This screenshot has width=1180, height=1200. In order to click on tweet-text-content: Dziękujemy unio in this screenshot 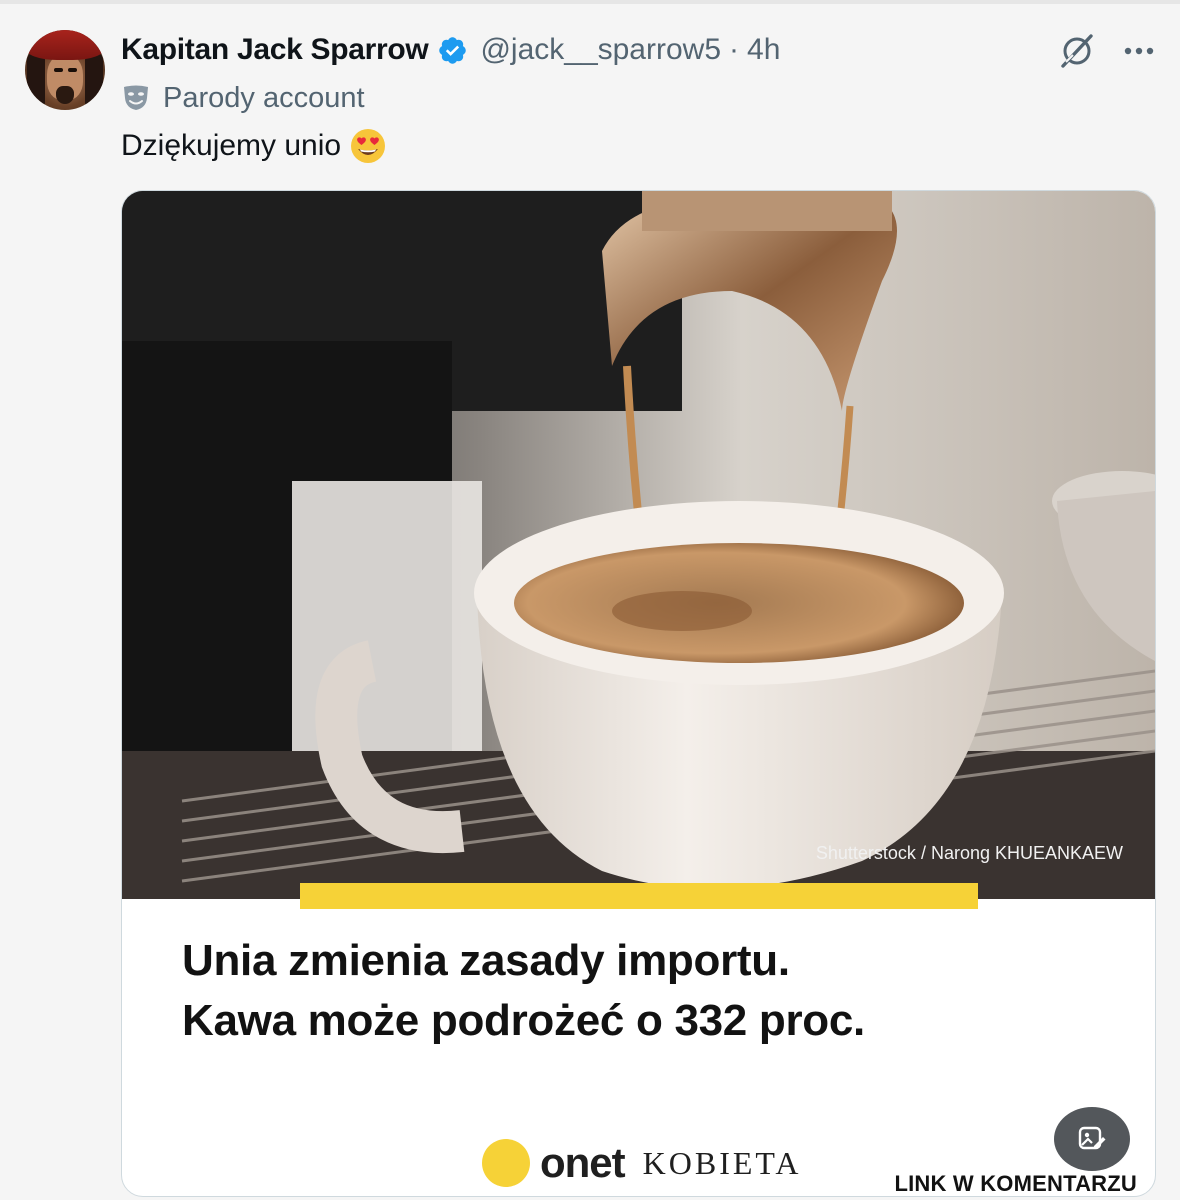, I will do `click(231, 145)`.